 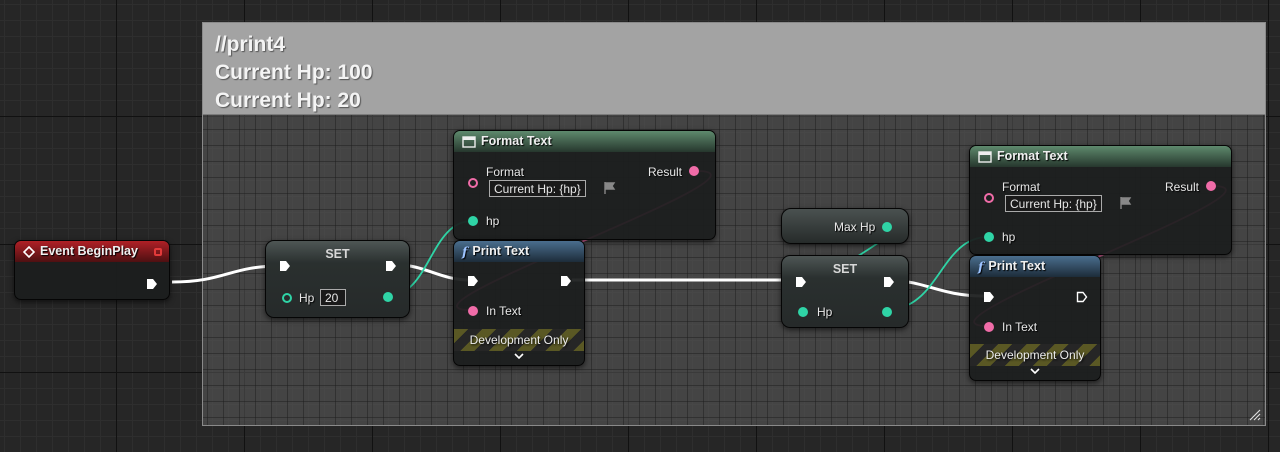 I want to click on event-beginplay-header: Event BeginPlay, so click(x=92, y=251).